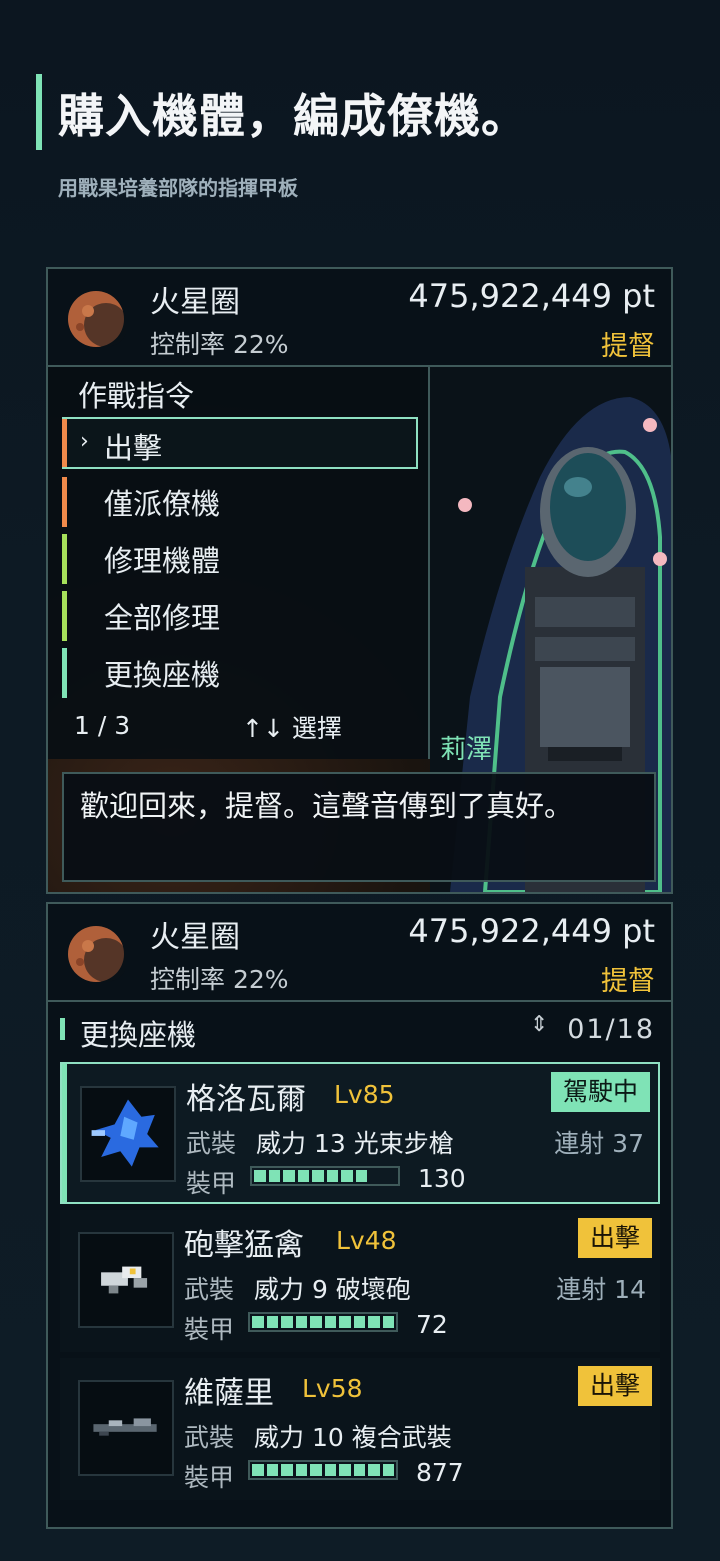 Image resolution: width=720 pixels, height=1561 pixels. What do you see at coordinates (126, 1280) in the screenshot?
I see `mech-thumbnail-raptor` at bounding box center [126, 1280].